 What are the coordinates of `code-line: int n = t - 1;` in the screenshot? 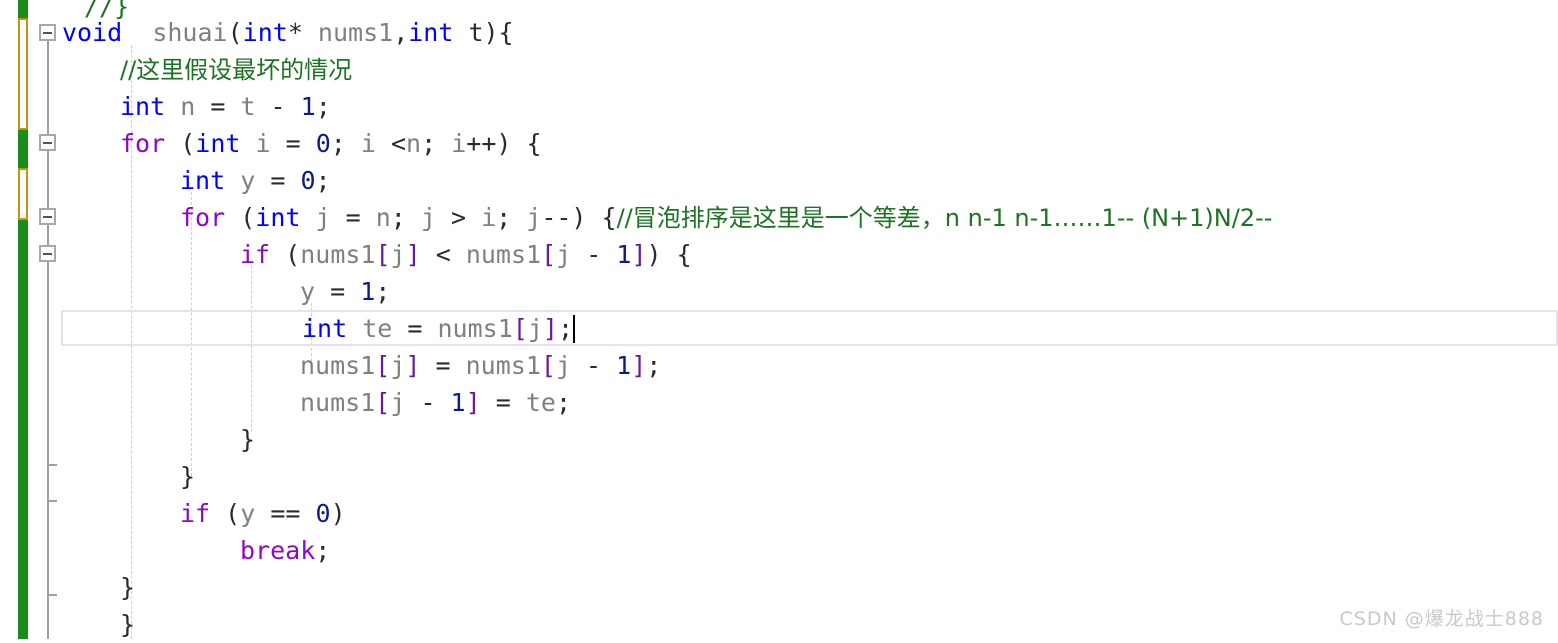 It's located at (196, 106).